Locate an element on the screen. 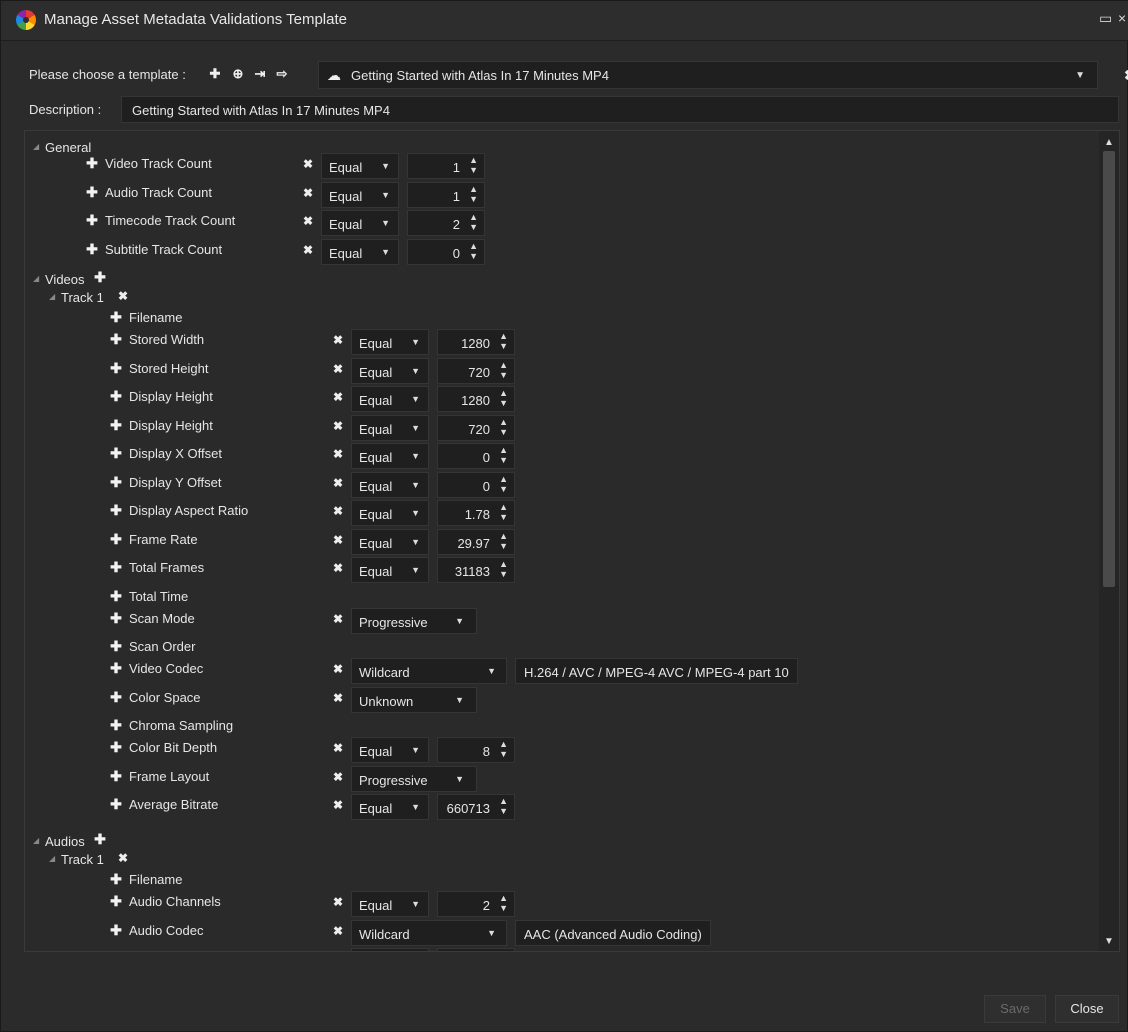 Image resolution: width=1128 pixels, height=1032 pixels. scroll-up-icon: ▲ is located at coordinates (1109, 142).